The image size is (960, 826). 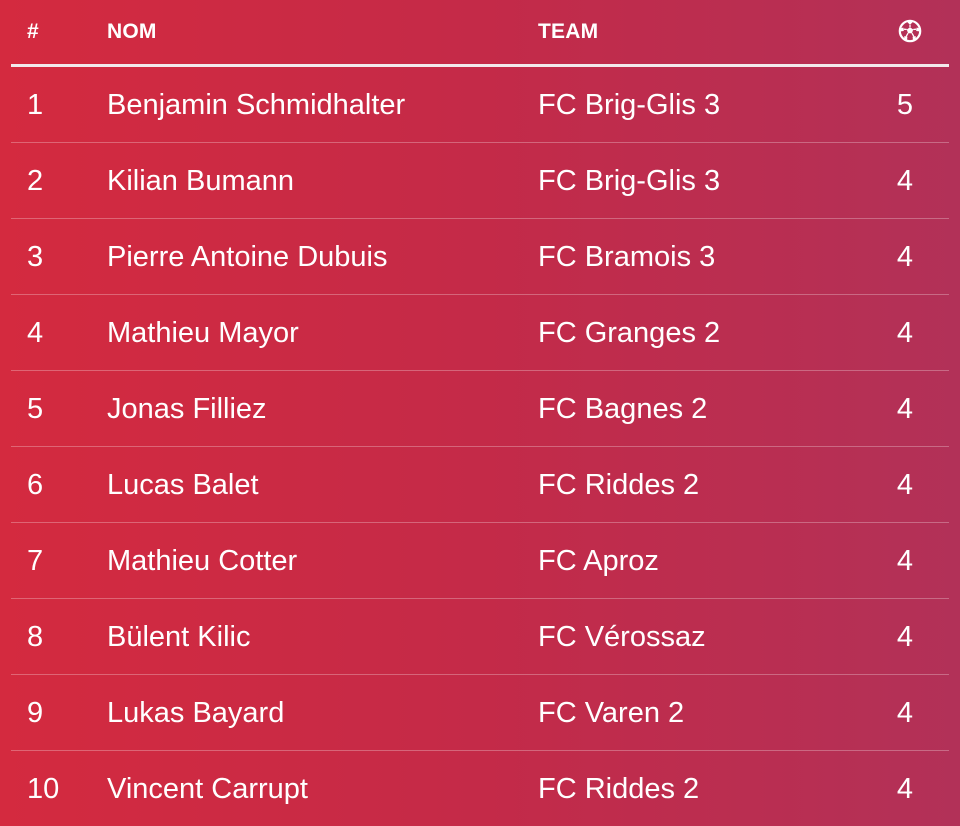 I want to click on rank-cell: 3, so click(x=35, y=257).